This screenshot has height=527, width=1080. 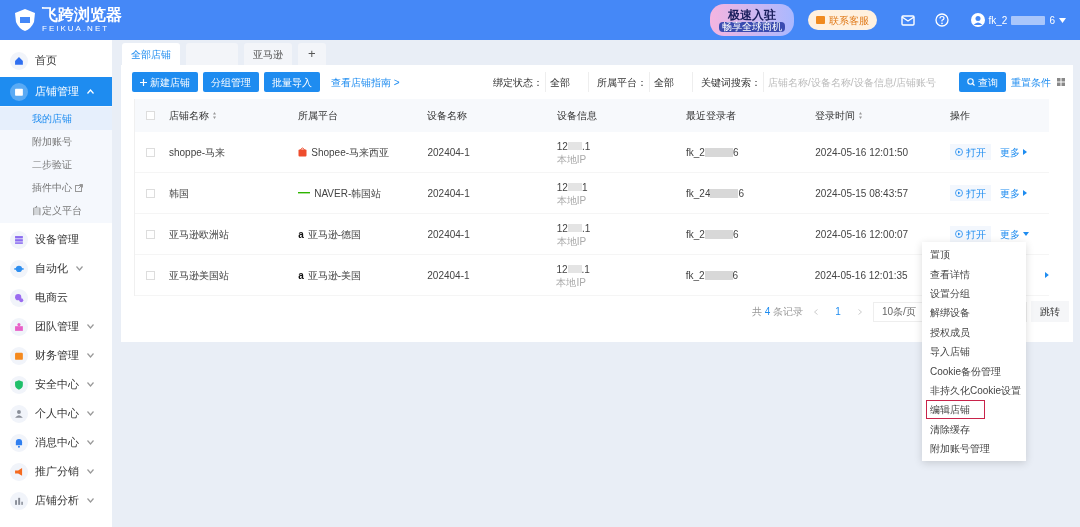 I want to click on home-icon, so click(x=19, y=60).